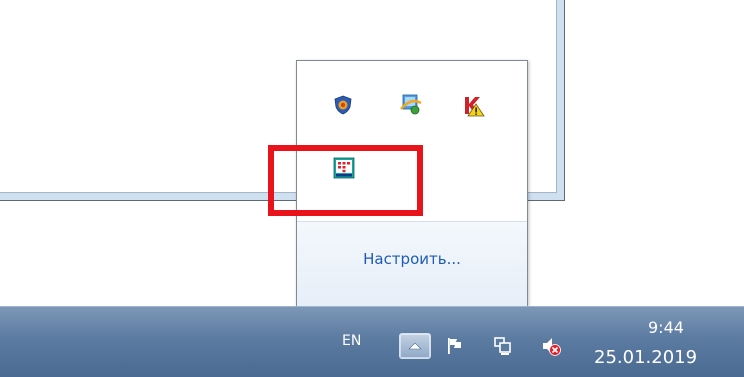  What do you see at coordinates (503, 346) in the screenshot?
I see `network-icon` at bounding box center [503, 346].